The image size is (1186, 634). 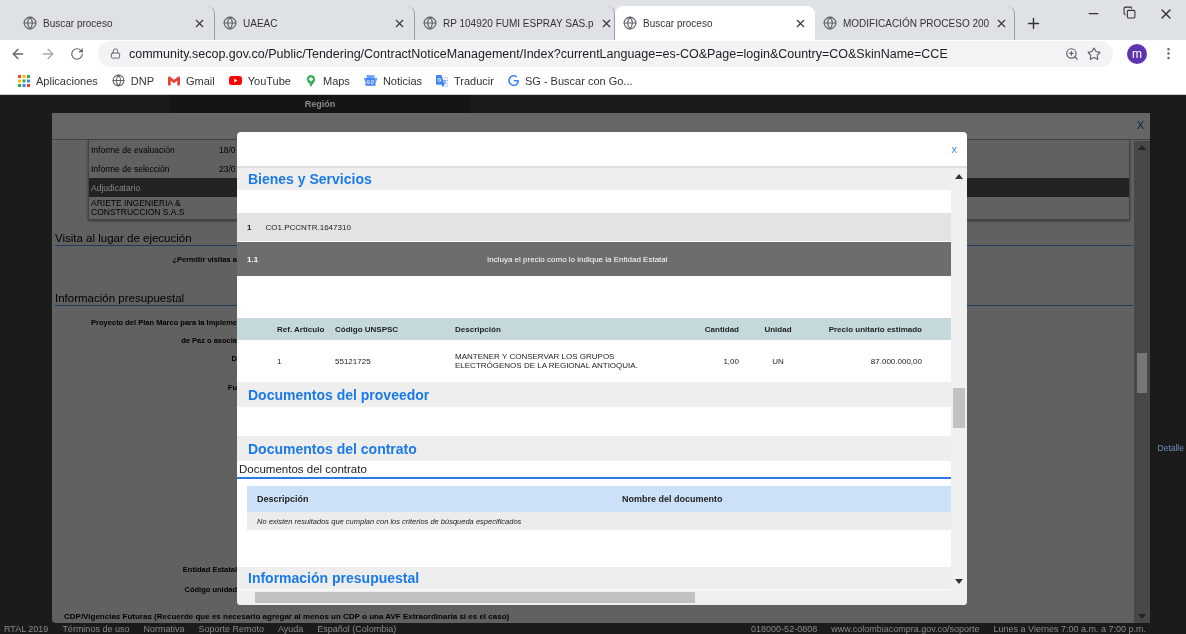 What do you see at coordinates (138, 208) in the screenshot?
I see `awardee-name: ARIETE INGENIERIA & CONSTRUCCION S.A.S` at bounding box center [138, 208].